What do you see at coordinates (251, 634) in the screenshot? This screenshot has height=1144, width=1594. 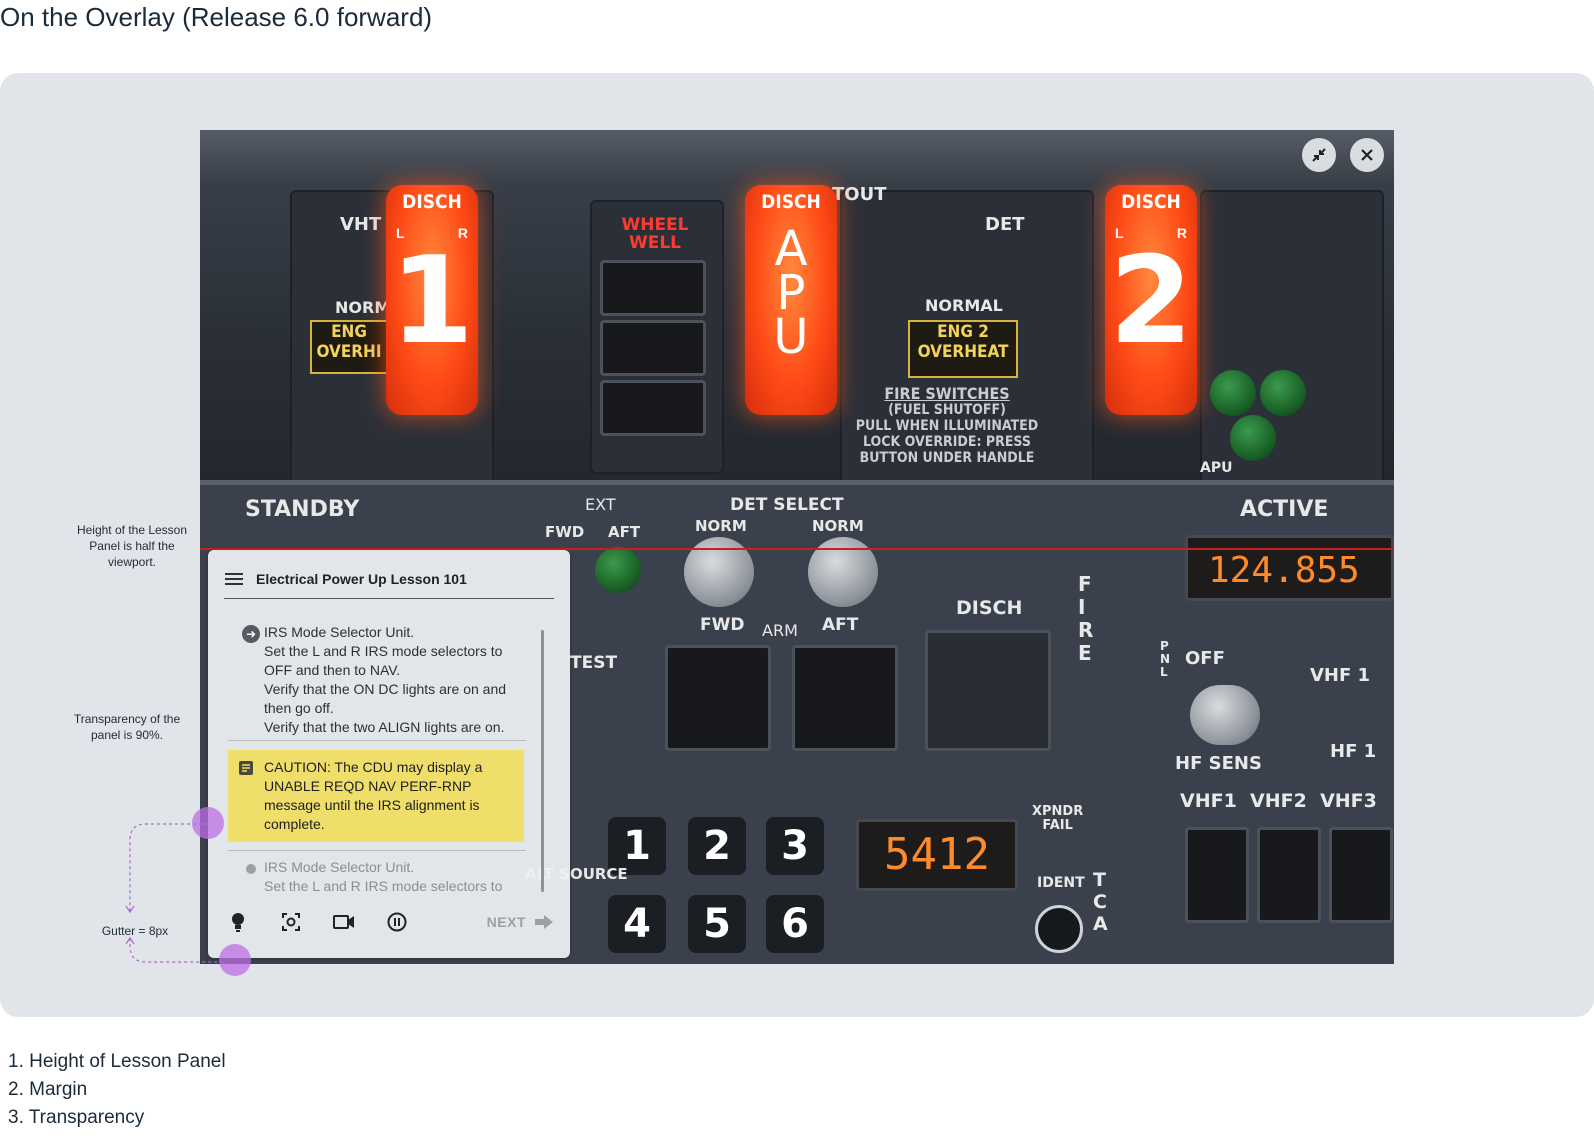 I see `arrow-right-circle-icon: ➜` at bounding box center [251, 634].